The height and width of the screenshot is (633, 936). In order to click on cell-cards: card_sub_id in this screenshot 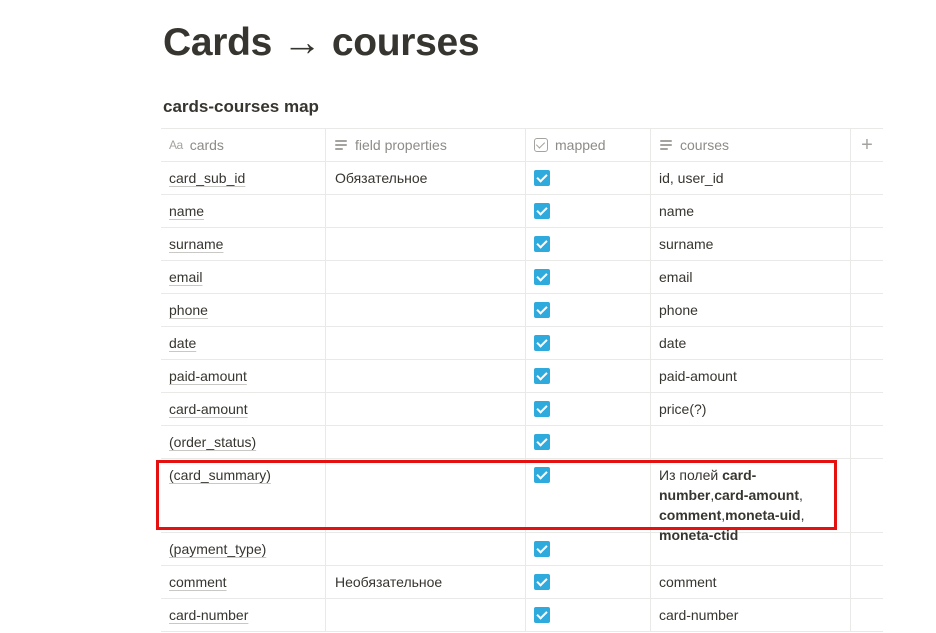, I will do `click(243, 178)`.